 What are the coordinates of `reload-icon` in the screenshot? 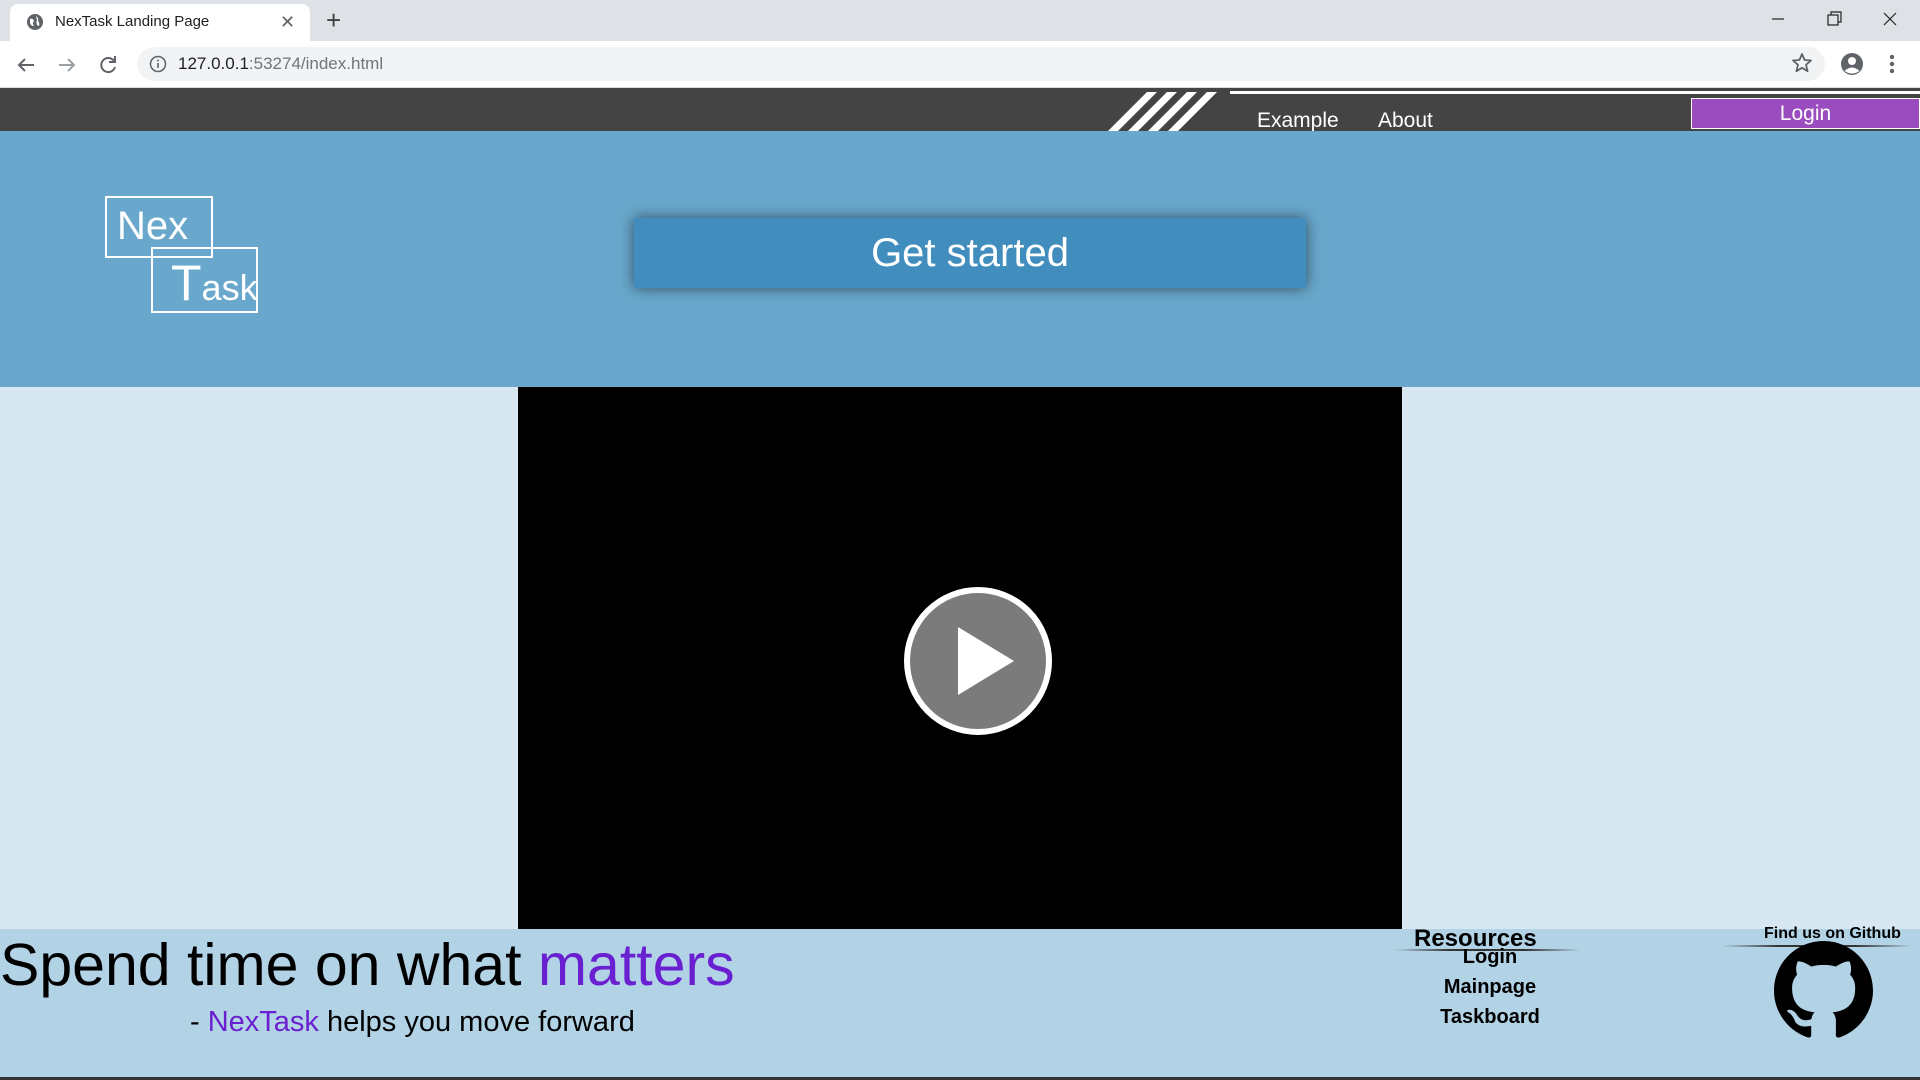 It's located at (108, 65).